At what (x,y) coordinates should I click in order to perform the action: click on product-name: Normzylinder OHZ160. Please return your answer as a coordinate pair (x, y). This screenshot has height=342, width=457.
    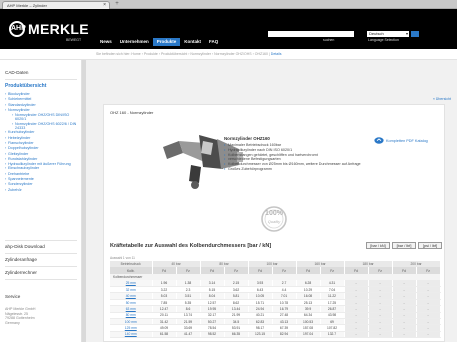
    Looking at the image, I should click on (247, 138).